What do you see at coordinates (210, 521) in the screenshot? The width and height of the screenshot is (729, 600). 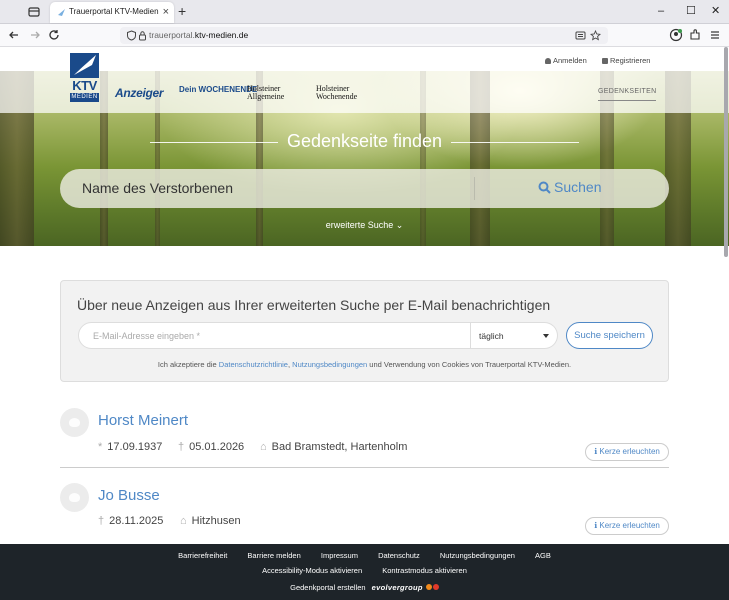 I see `place: ⌂ Hitzhusen` at bounding box center [210, 521].